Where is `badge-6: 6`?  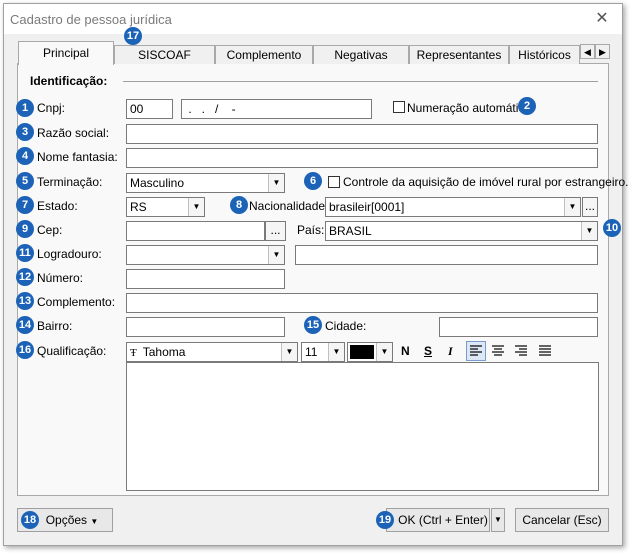
badge-6: 6 is located at coordinates (313, 181).